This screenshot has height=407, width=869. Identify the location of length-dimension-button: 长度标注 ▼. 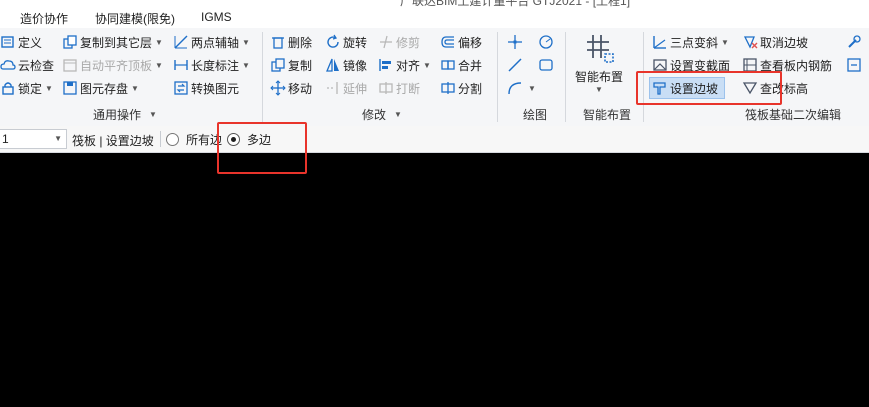
(211, 65).